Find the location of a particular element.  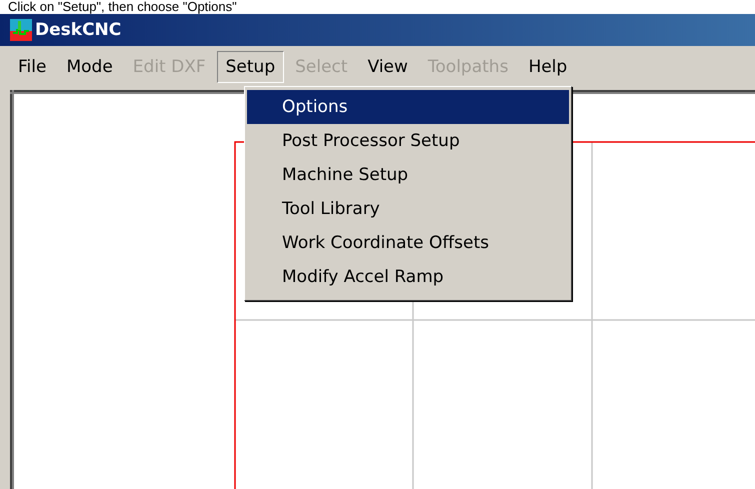

menu-item: Help is located at coordinates (547, 67).